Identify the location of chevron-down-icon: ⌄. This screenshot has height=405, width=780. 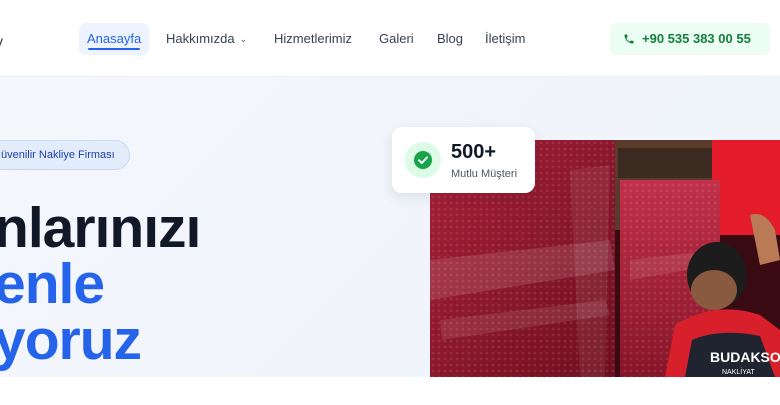
(243, 39).